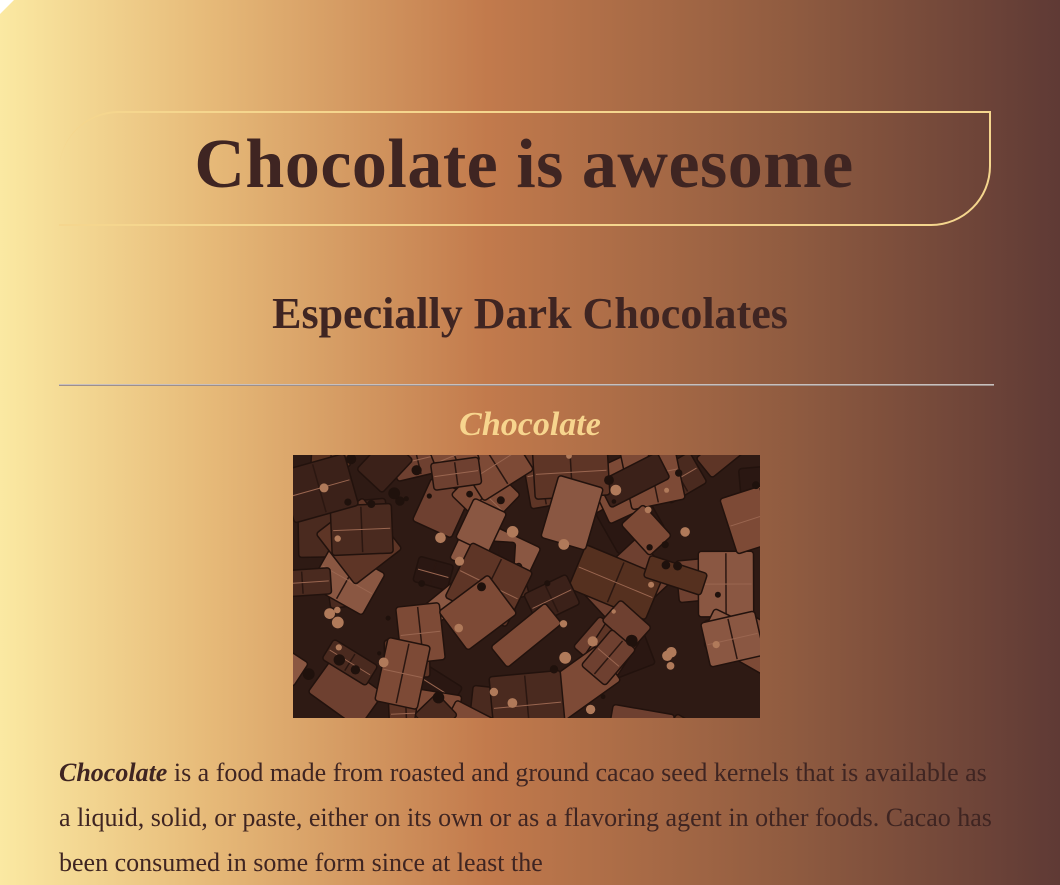  Describe the element at coordinates (526, 385) in the screenshot. I see `horizontal-rule` at that location.